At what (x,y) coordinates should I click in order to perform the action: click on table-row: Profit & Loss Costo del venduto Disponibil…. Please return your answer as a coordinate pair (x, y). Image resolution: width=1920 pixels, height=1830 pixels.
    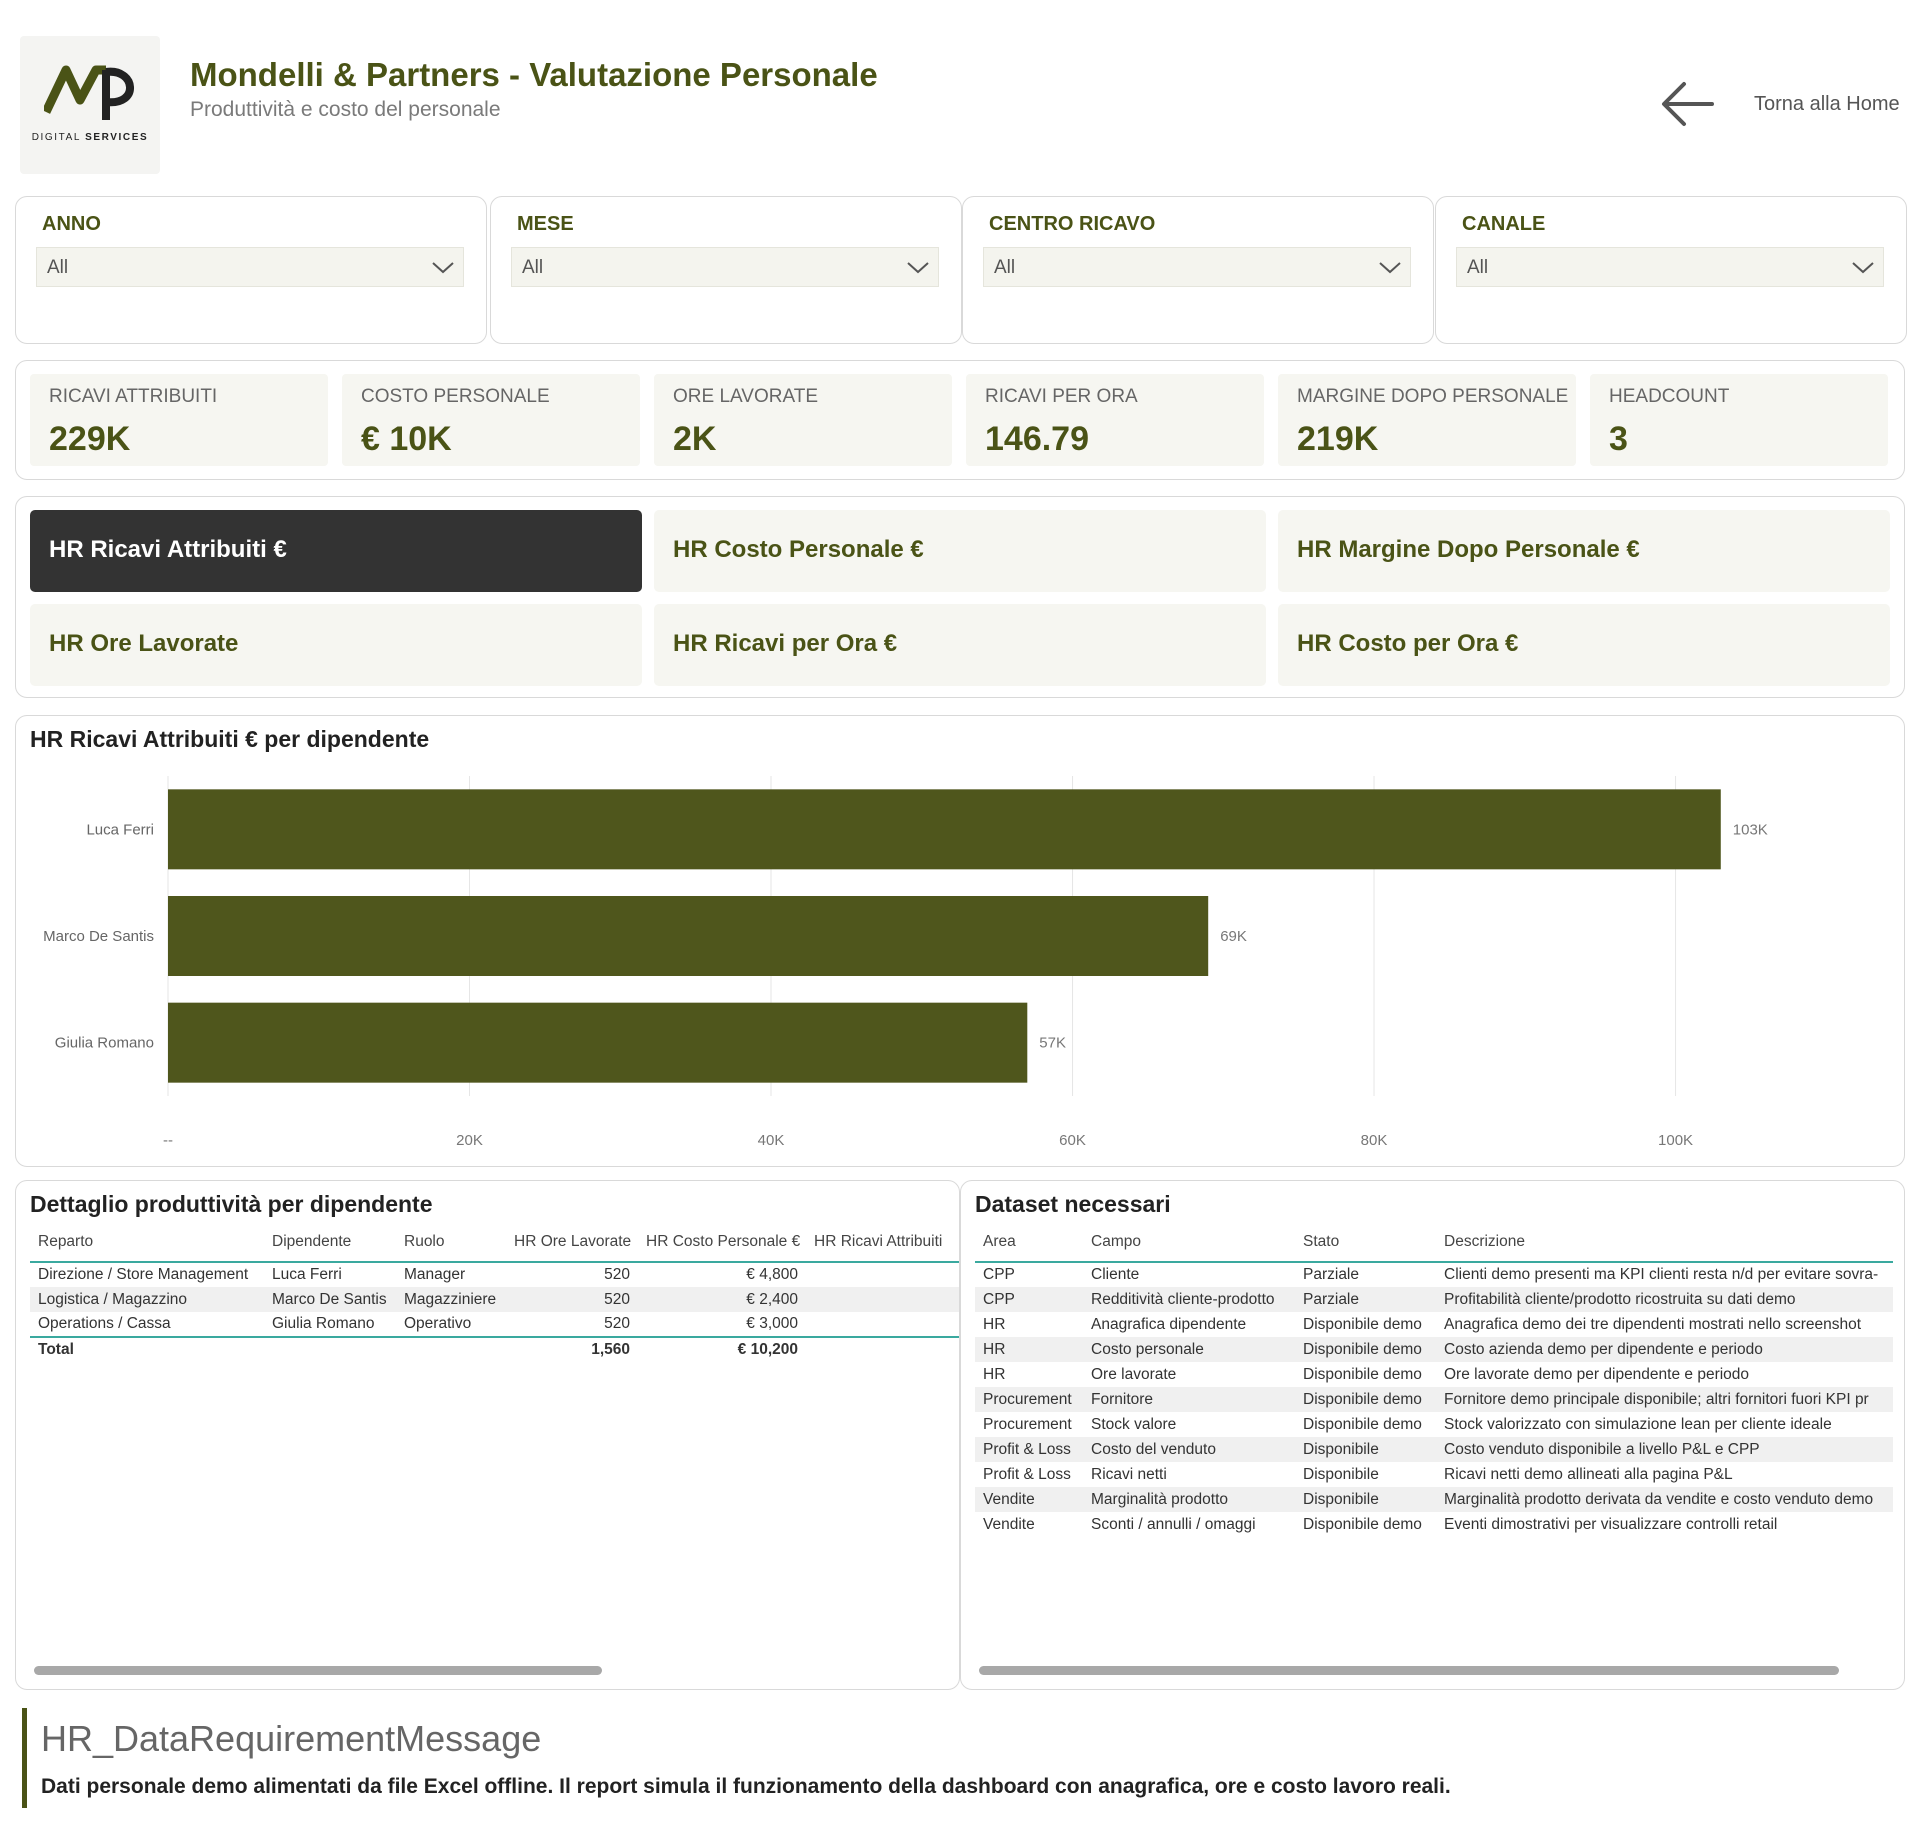
    Looking at the image, I should click on (1434, 1449).